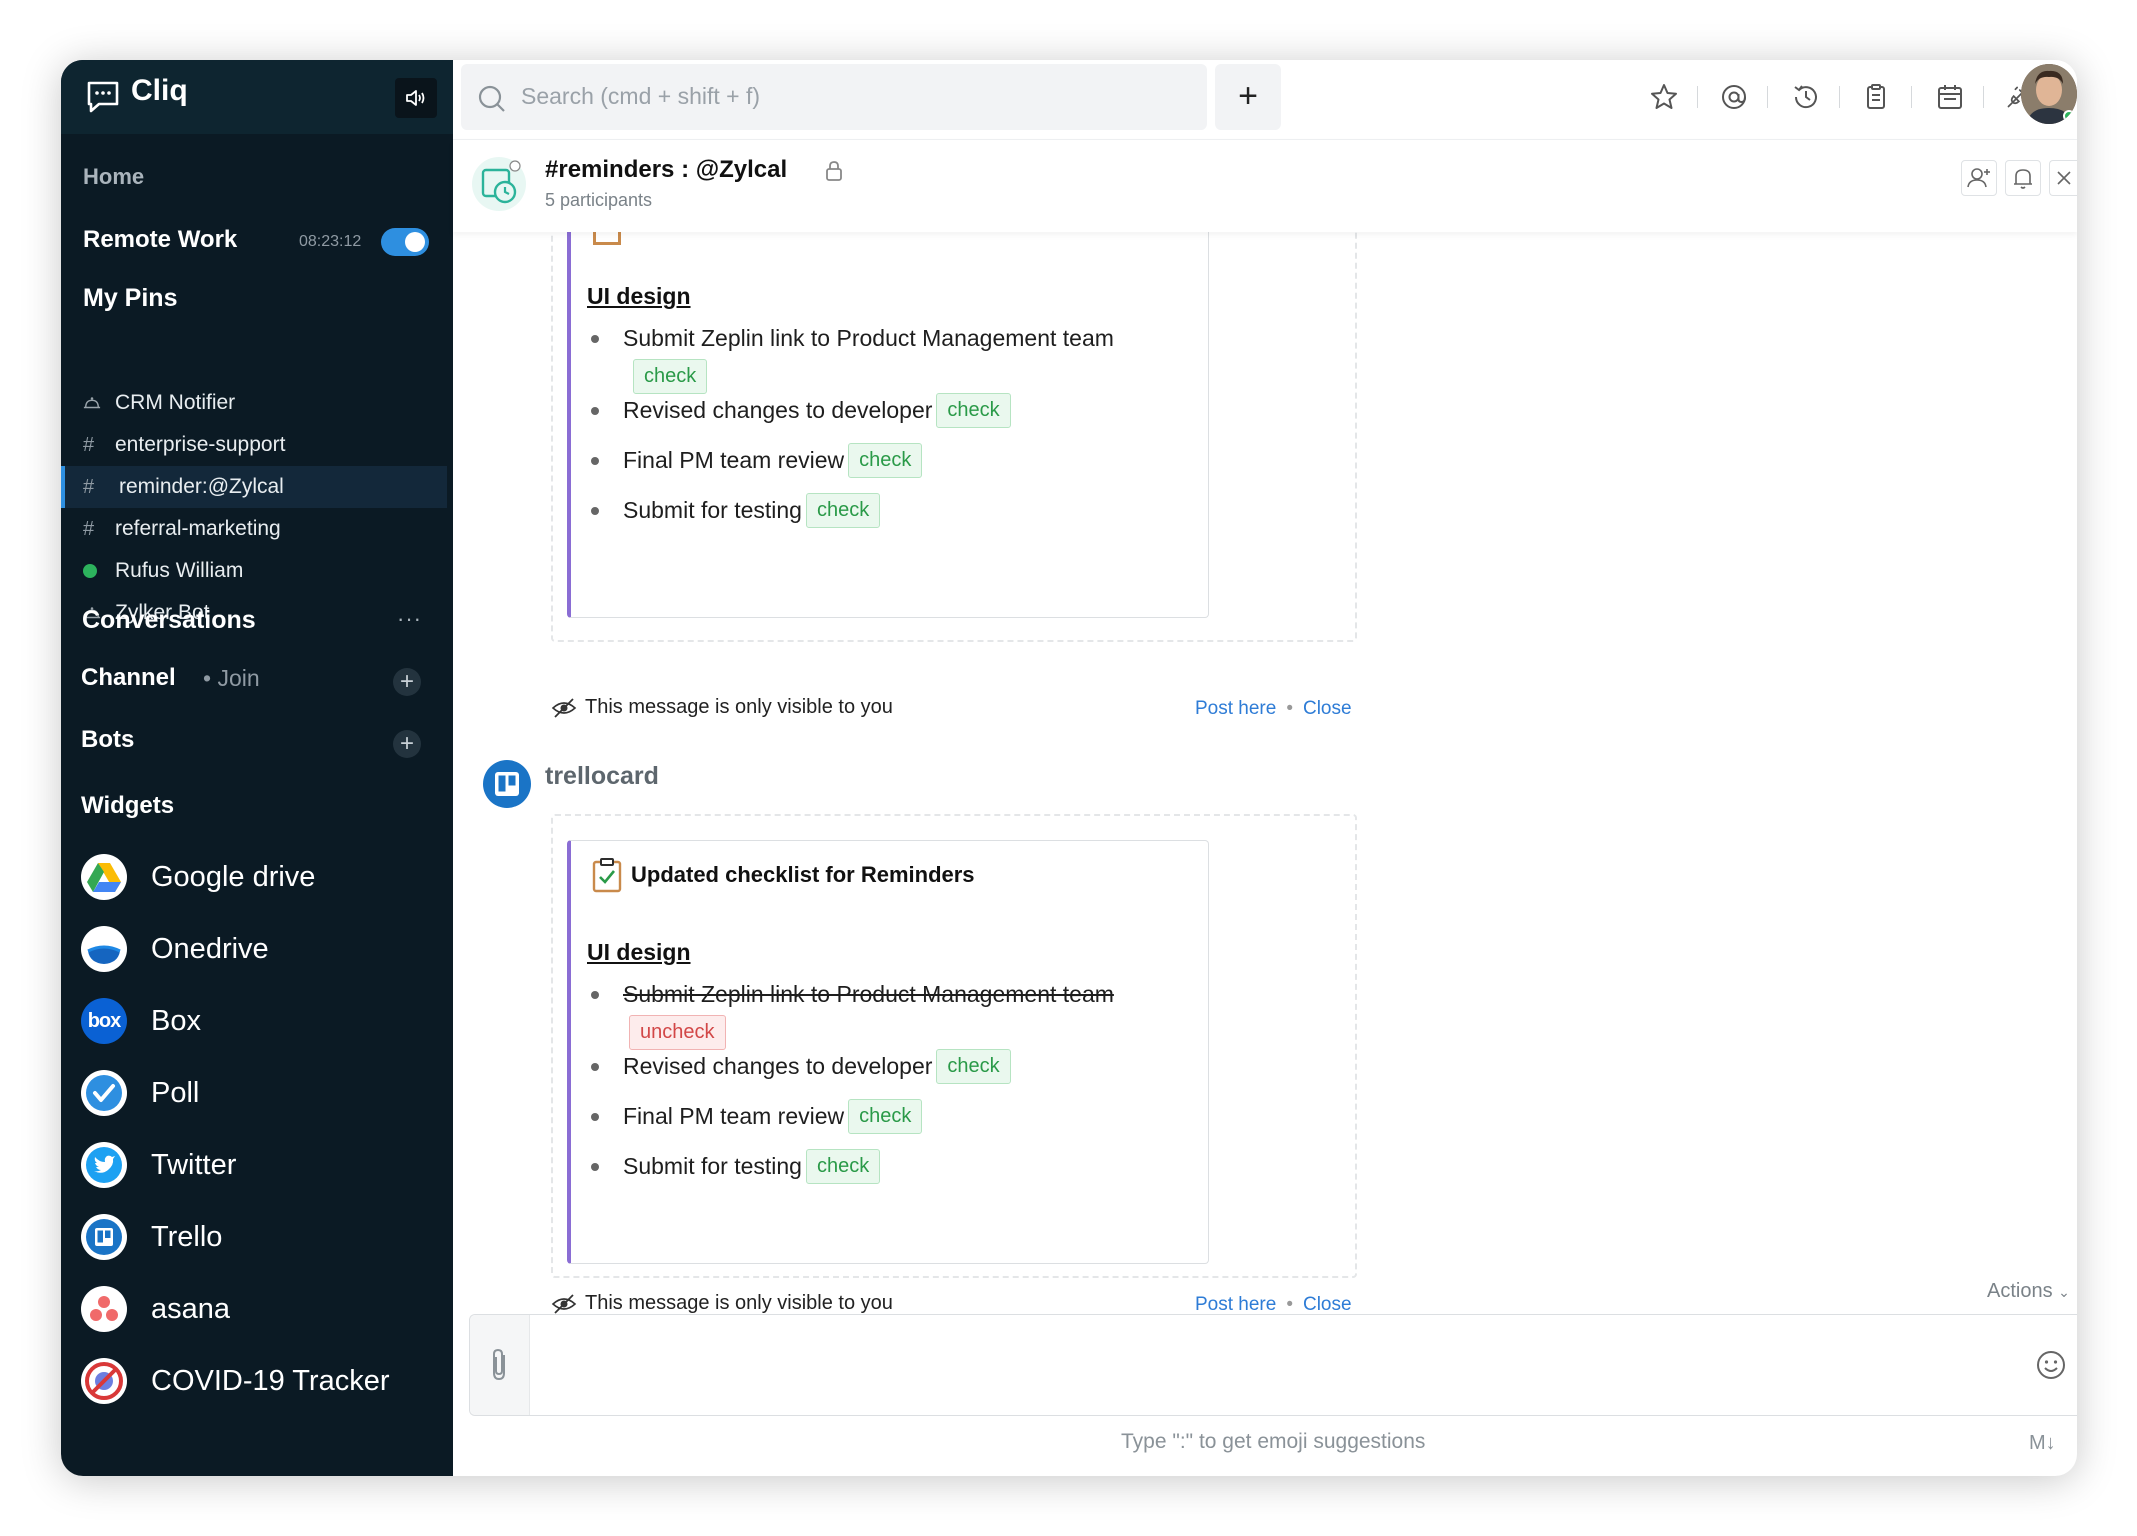  Describe the element at coordinates (834, 97) in the screenshot. I see `search-input: Search (cmd + shift + f)` at that location.